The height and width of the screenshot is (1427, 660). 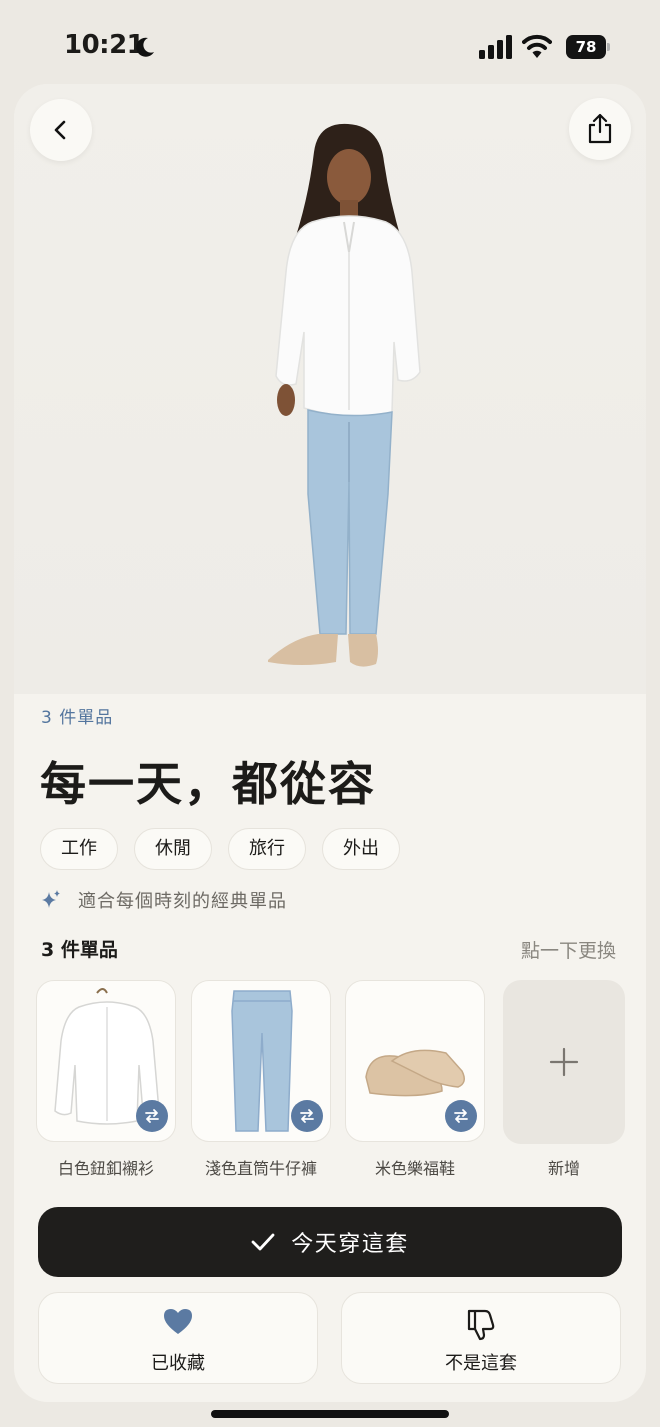 I want to click on tag-work: 工作, so click(x=79, y=849).